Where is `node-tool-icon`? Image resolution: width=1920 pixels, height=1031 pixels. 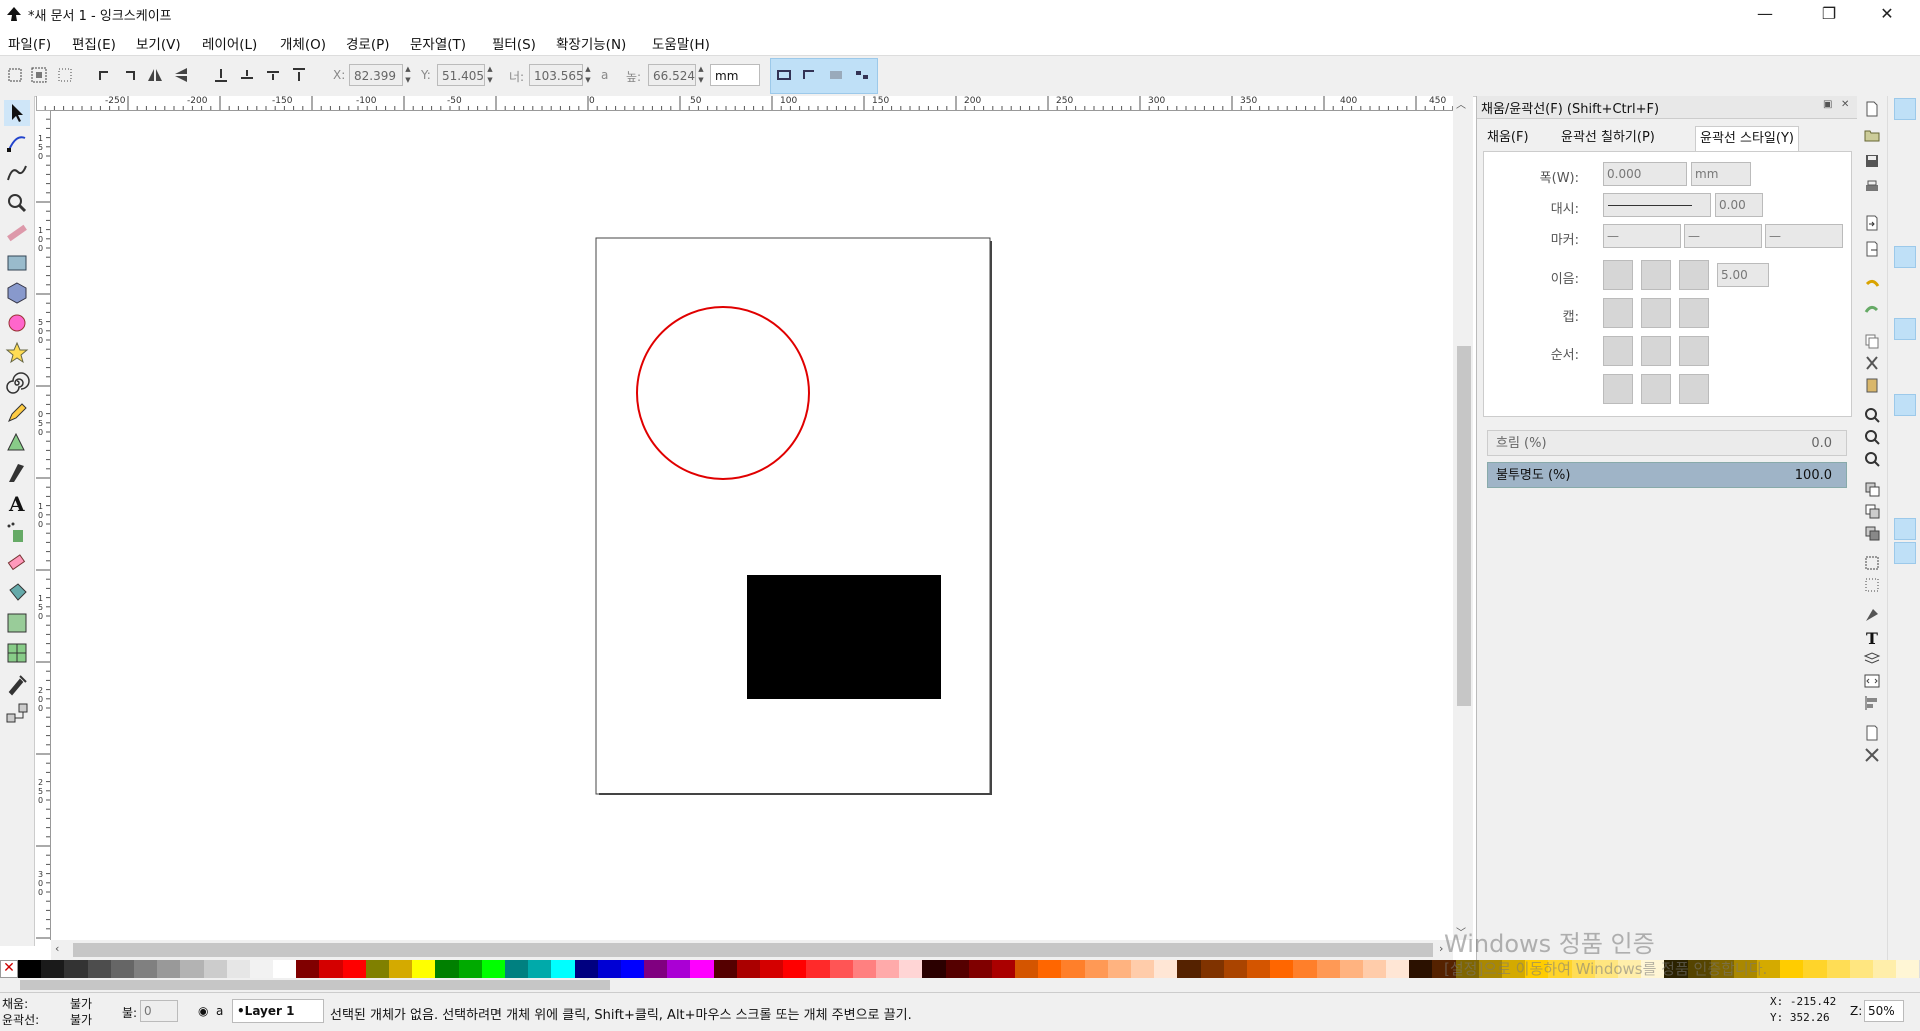 node-tool-icon is located at coordinates (17, 143).